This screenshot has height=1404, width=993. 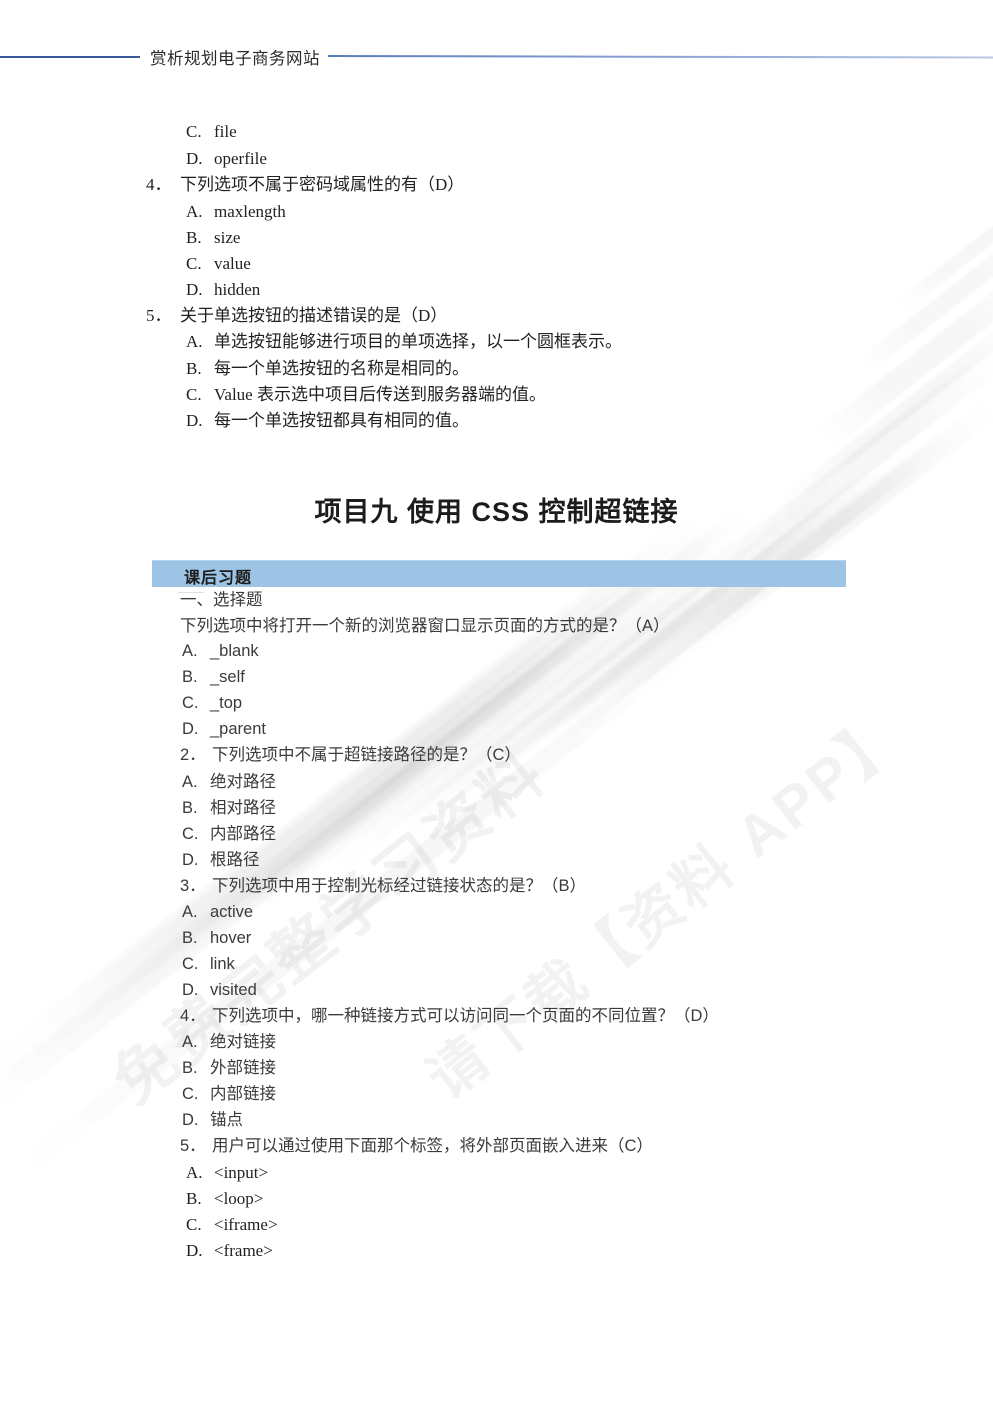 What do you see at coordinates (233, 990) in the screenshot?
I see `option-text: visited` at bounding box center [233, 990].